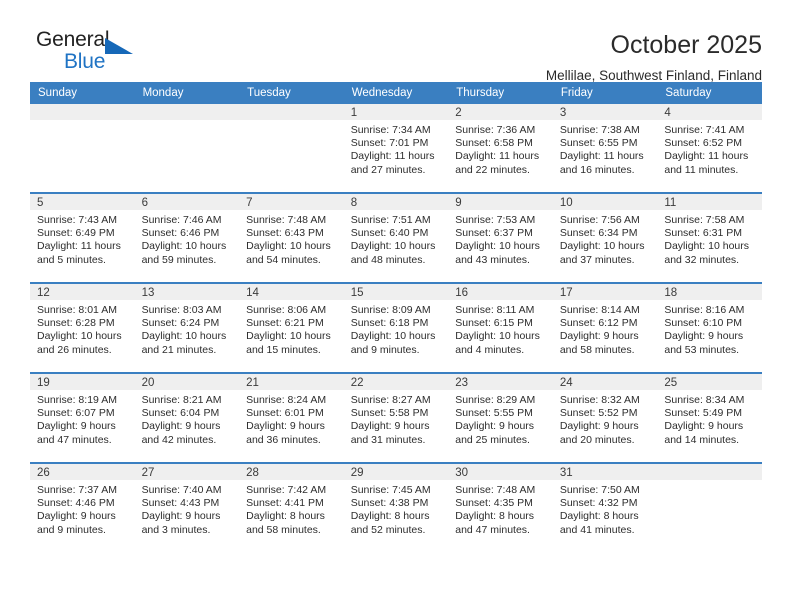 This screenshot has height=612, width=792. What do you see at coordinates (704, 130) in the screenshot?
I see `sunrise-text: Sunrise: 7:41 AM` at bounding box center [704, 130].